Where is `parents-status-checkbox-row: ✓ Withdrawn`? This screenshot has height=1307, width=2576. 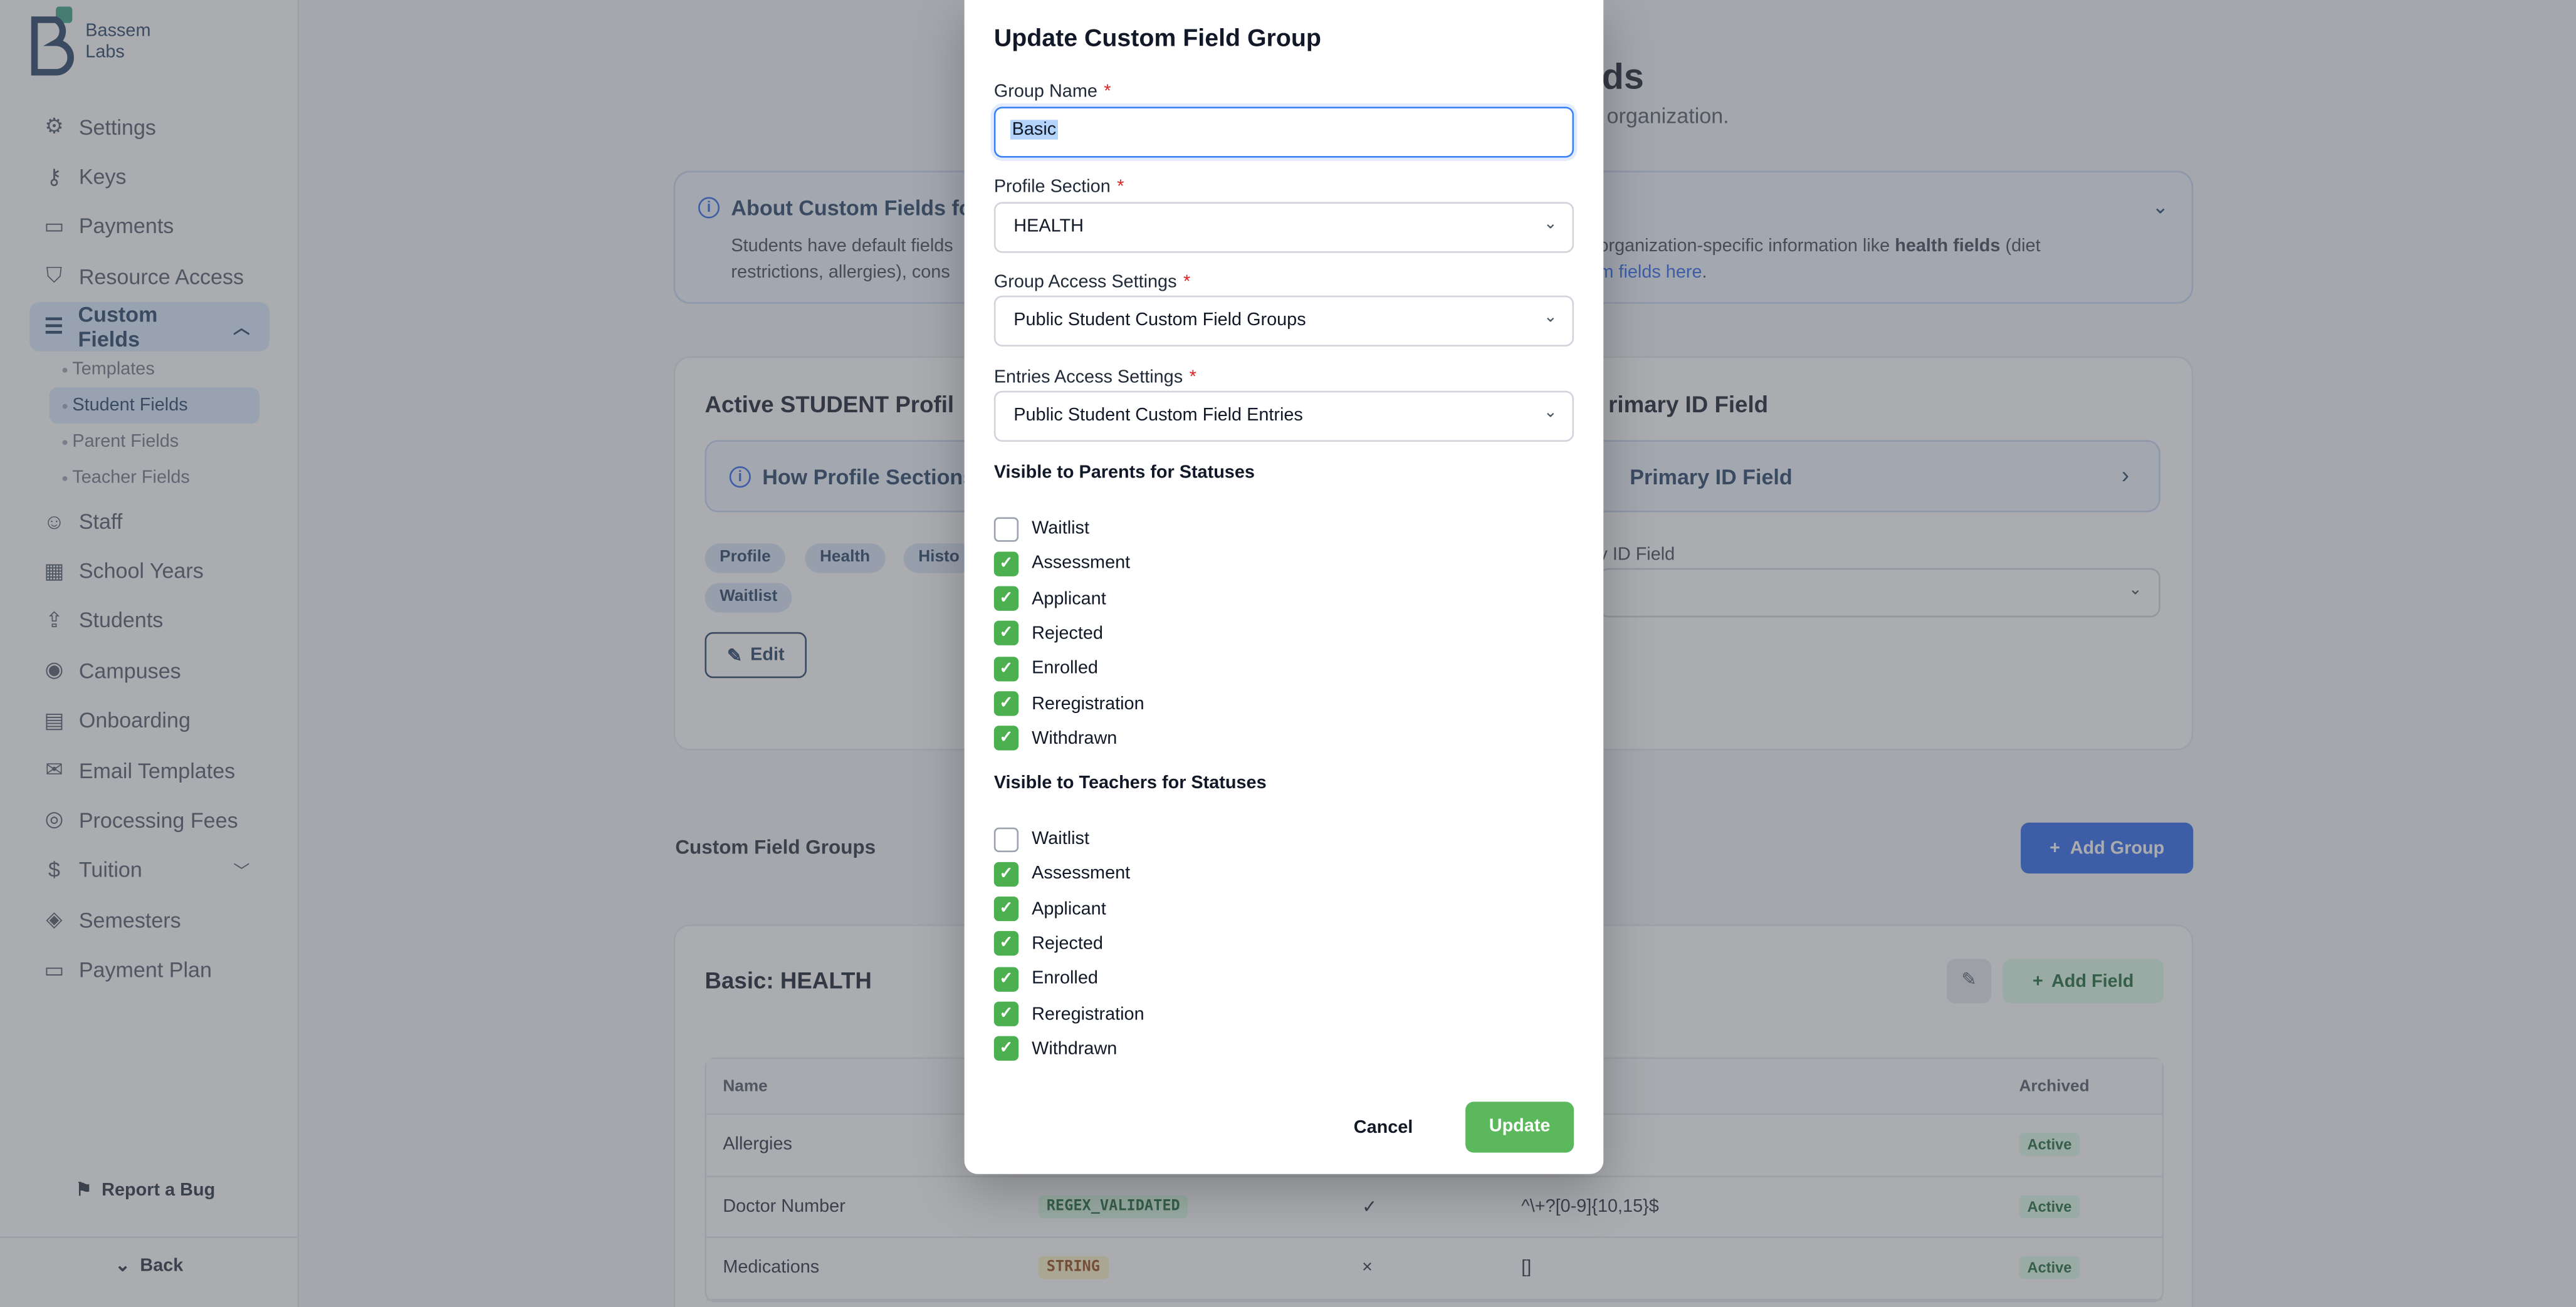 parents-status-checkbox-row: ✓ Withdrawn is located at coordinates (1055, 739).